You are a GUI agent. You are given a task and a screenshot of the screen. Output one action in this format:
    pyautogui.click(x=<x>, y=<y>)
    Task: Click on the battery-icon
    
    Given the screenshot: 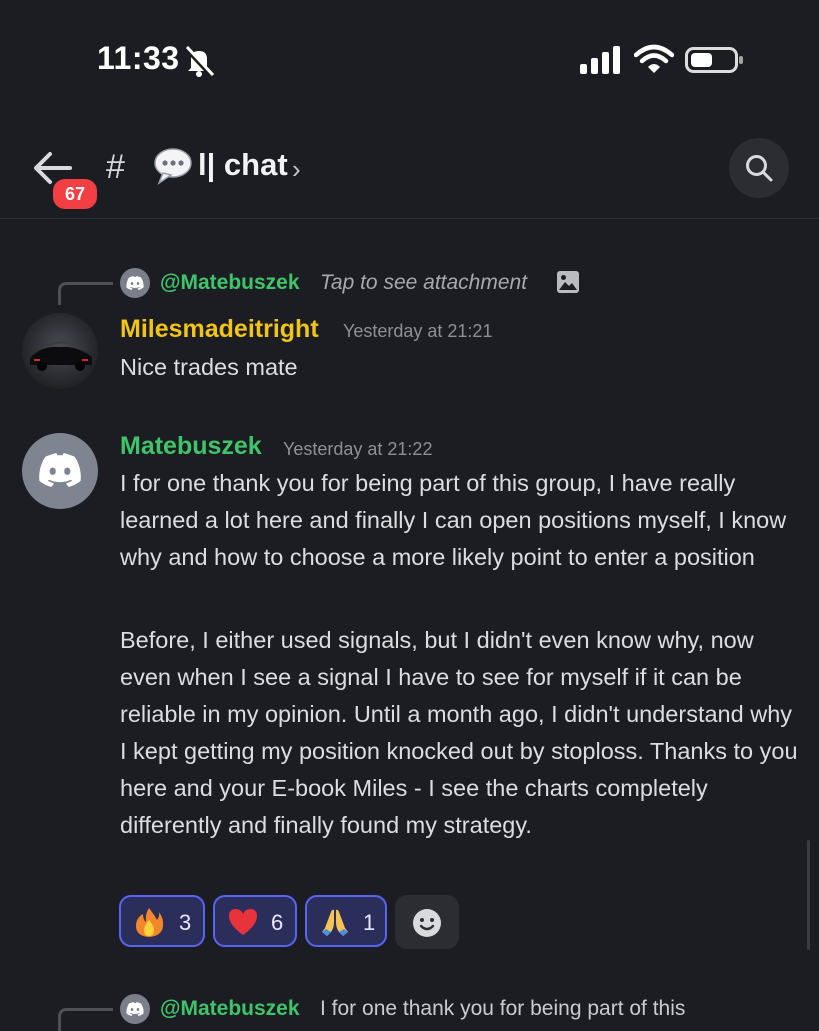 What is the action you would take?
    pyautogui.click(x=714, y=60)
    